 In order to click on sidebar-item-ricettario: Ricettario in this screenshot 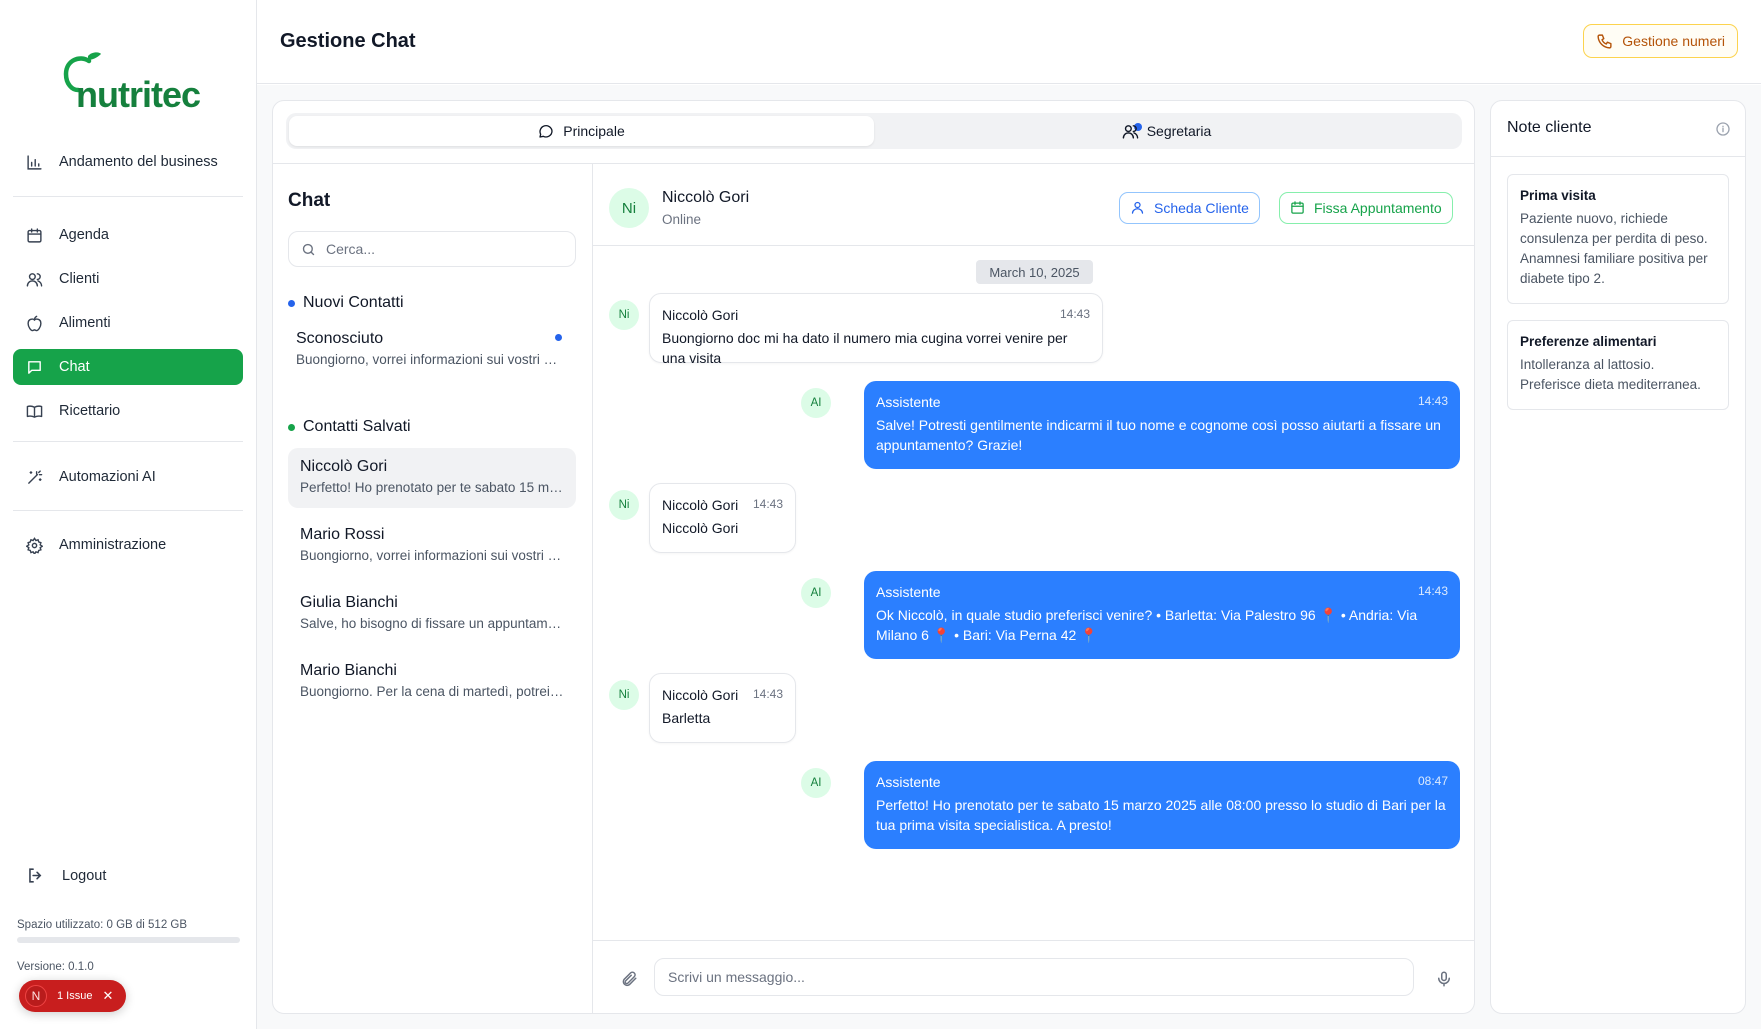, I will do `click(128, 411)`.